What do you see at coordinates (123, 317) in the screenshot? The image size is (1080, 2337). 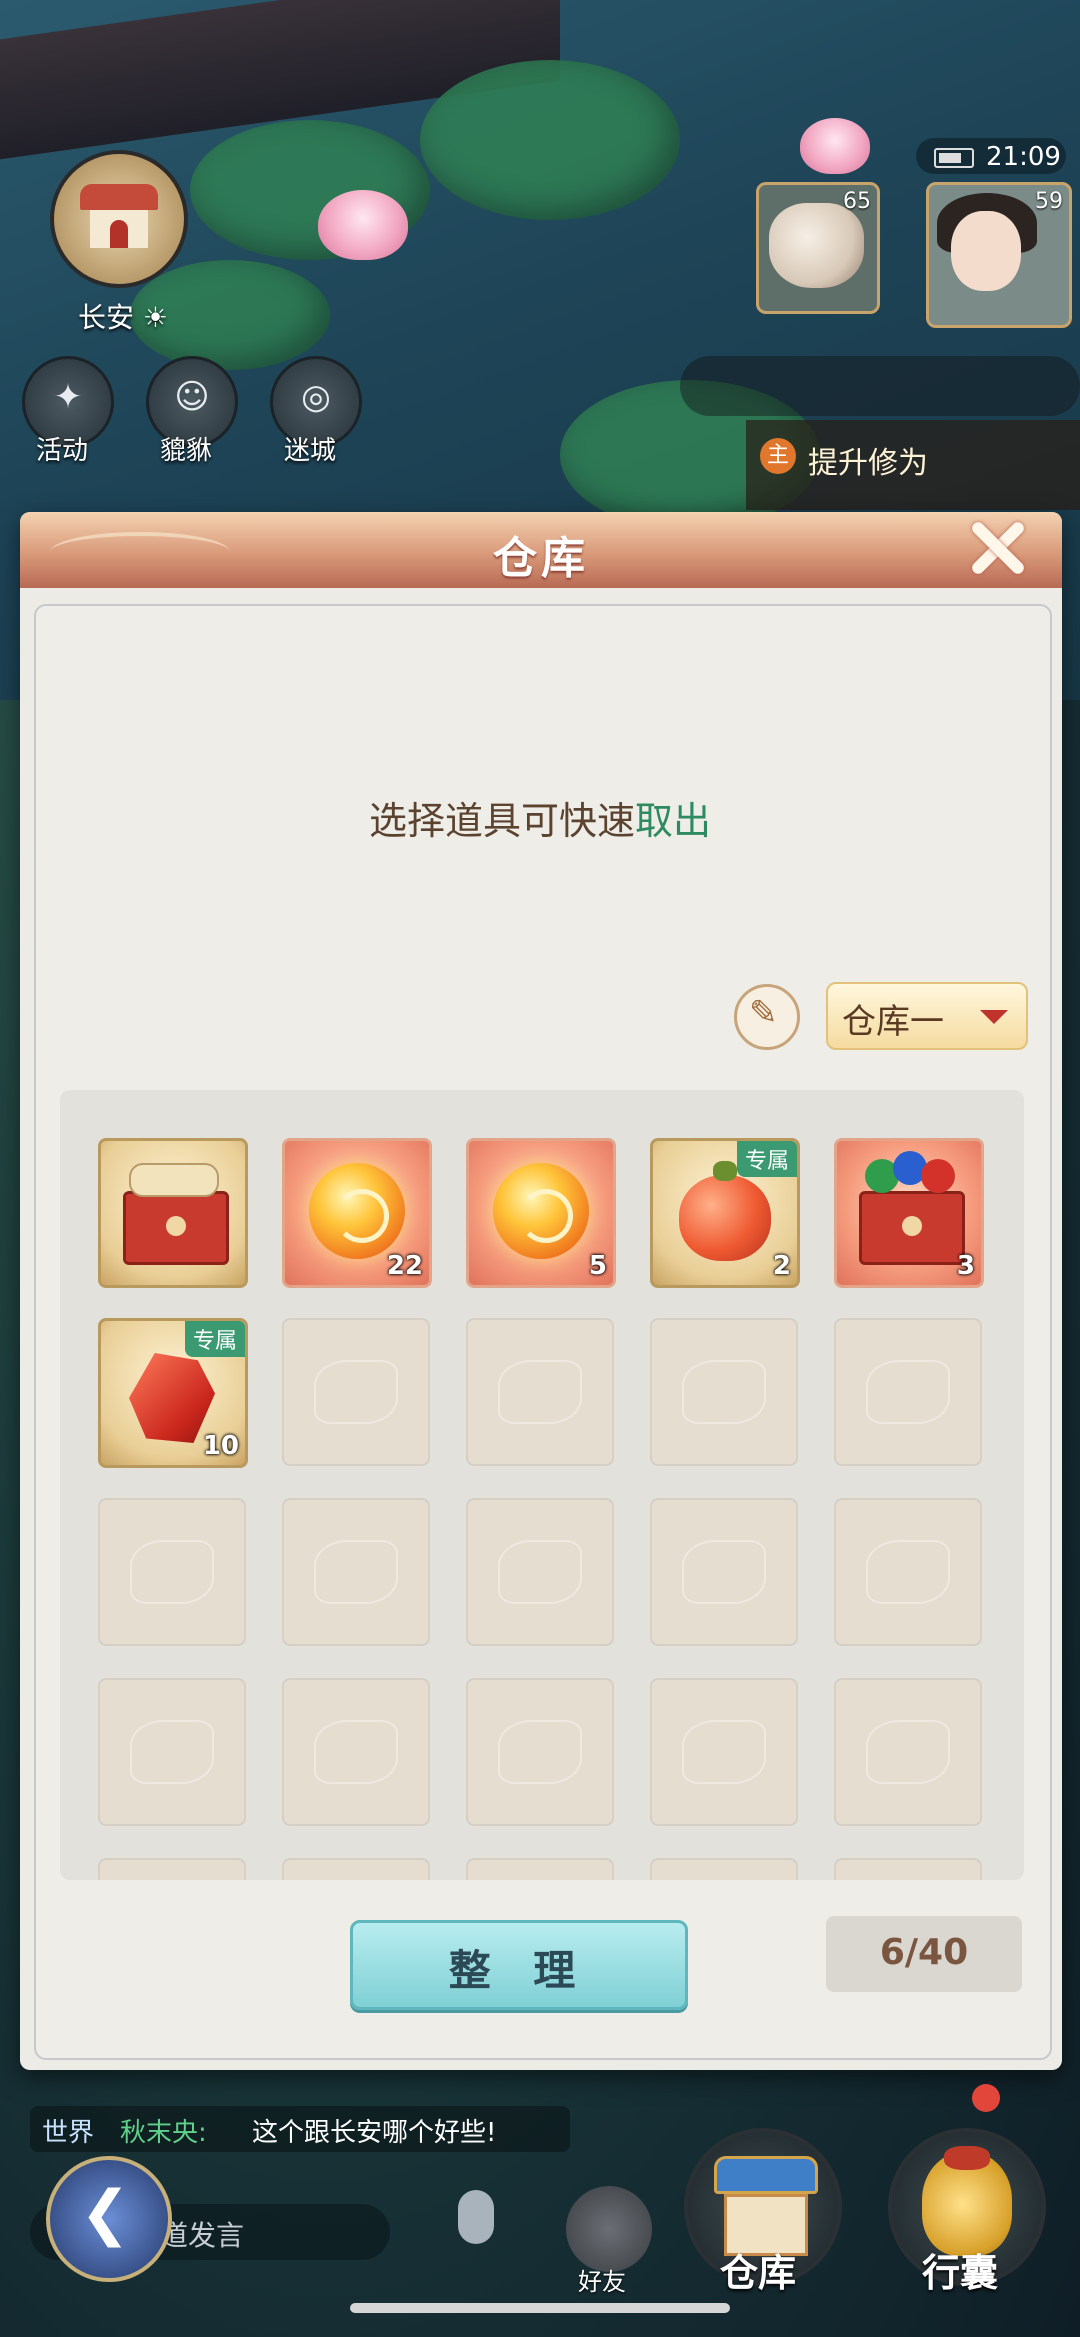 I see `city-name: 长安 ☀` at bounding box center [123, 317].